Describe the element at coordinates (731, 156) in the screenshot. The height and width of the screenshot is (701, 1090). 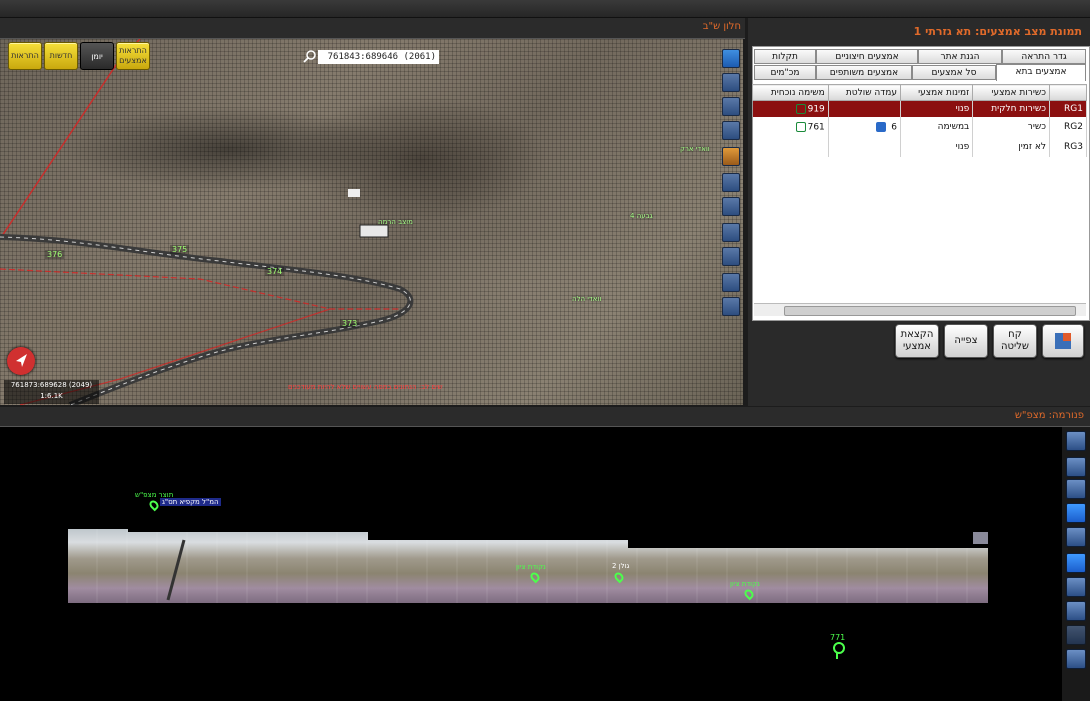
I see `fire-tool-icon` at that location.